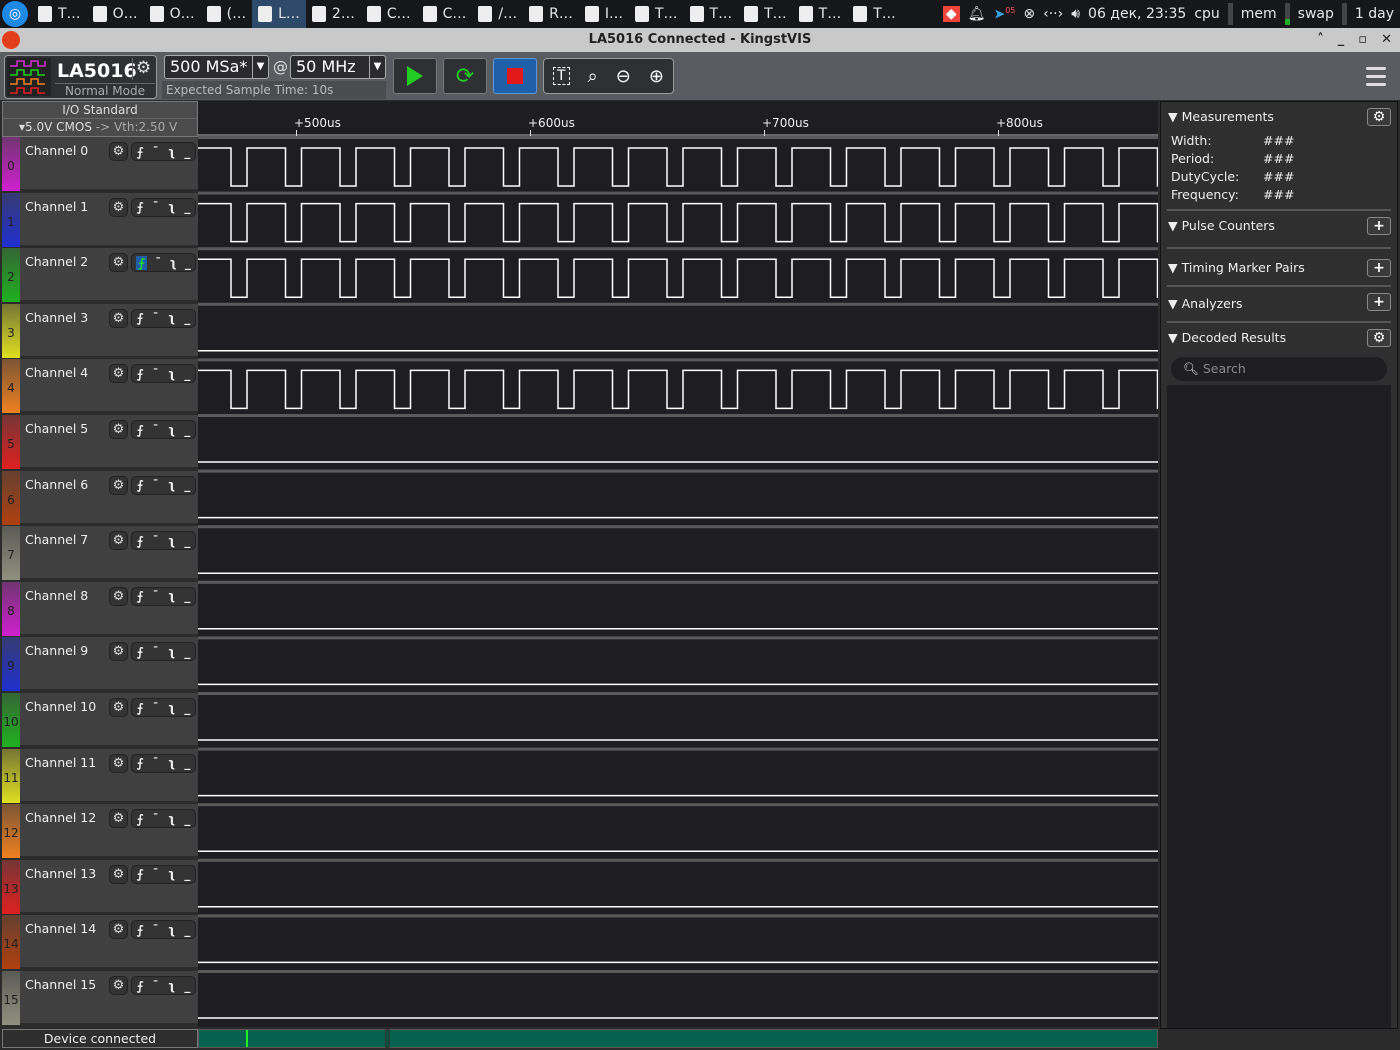 This screenshot has width=1400, height=1050. What do you see at coordinates (100, 886) in the screenshot?
I see `channel-row-13: 13 Channel 13 ⚙ ⨍ ¯ ʅ _` at bounding box center [100, 886].